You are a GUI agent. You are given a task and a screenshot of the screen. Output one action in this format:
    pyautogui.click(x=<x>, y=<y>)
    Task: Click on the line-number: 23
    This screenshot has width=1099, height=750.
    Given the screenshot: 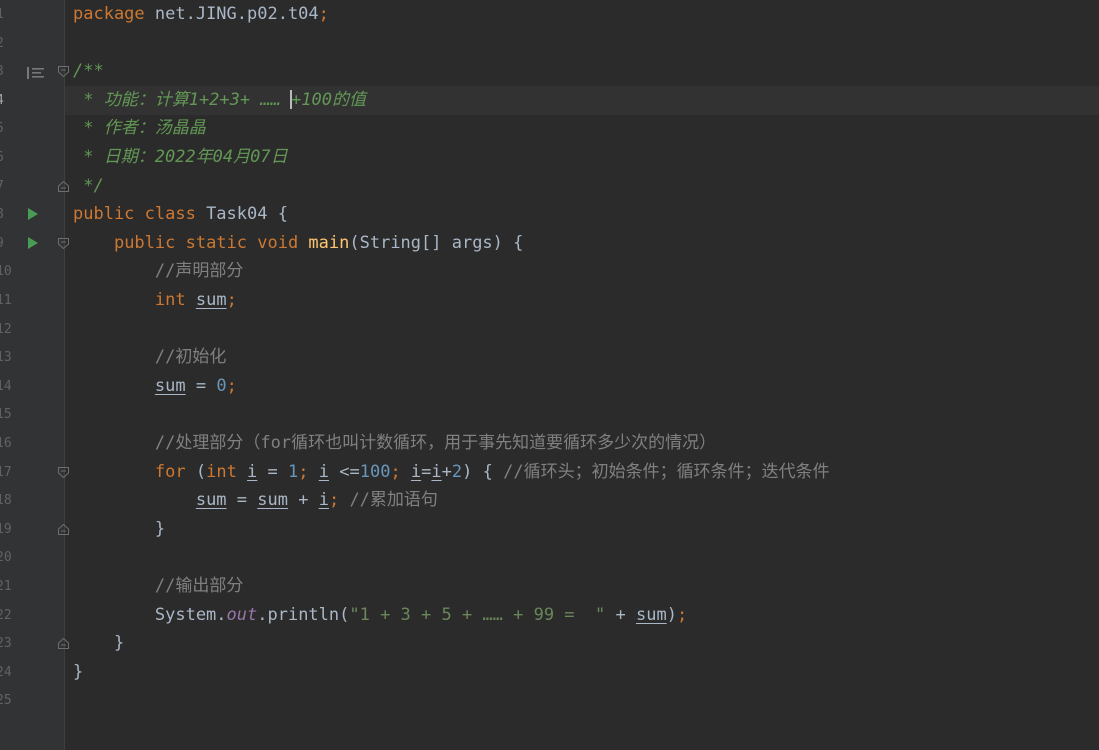 What is the action you would take?
    pyautogui.click(x=6, y=644)
    